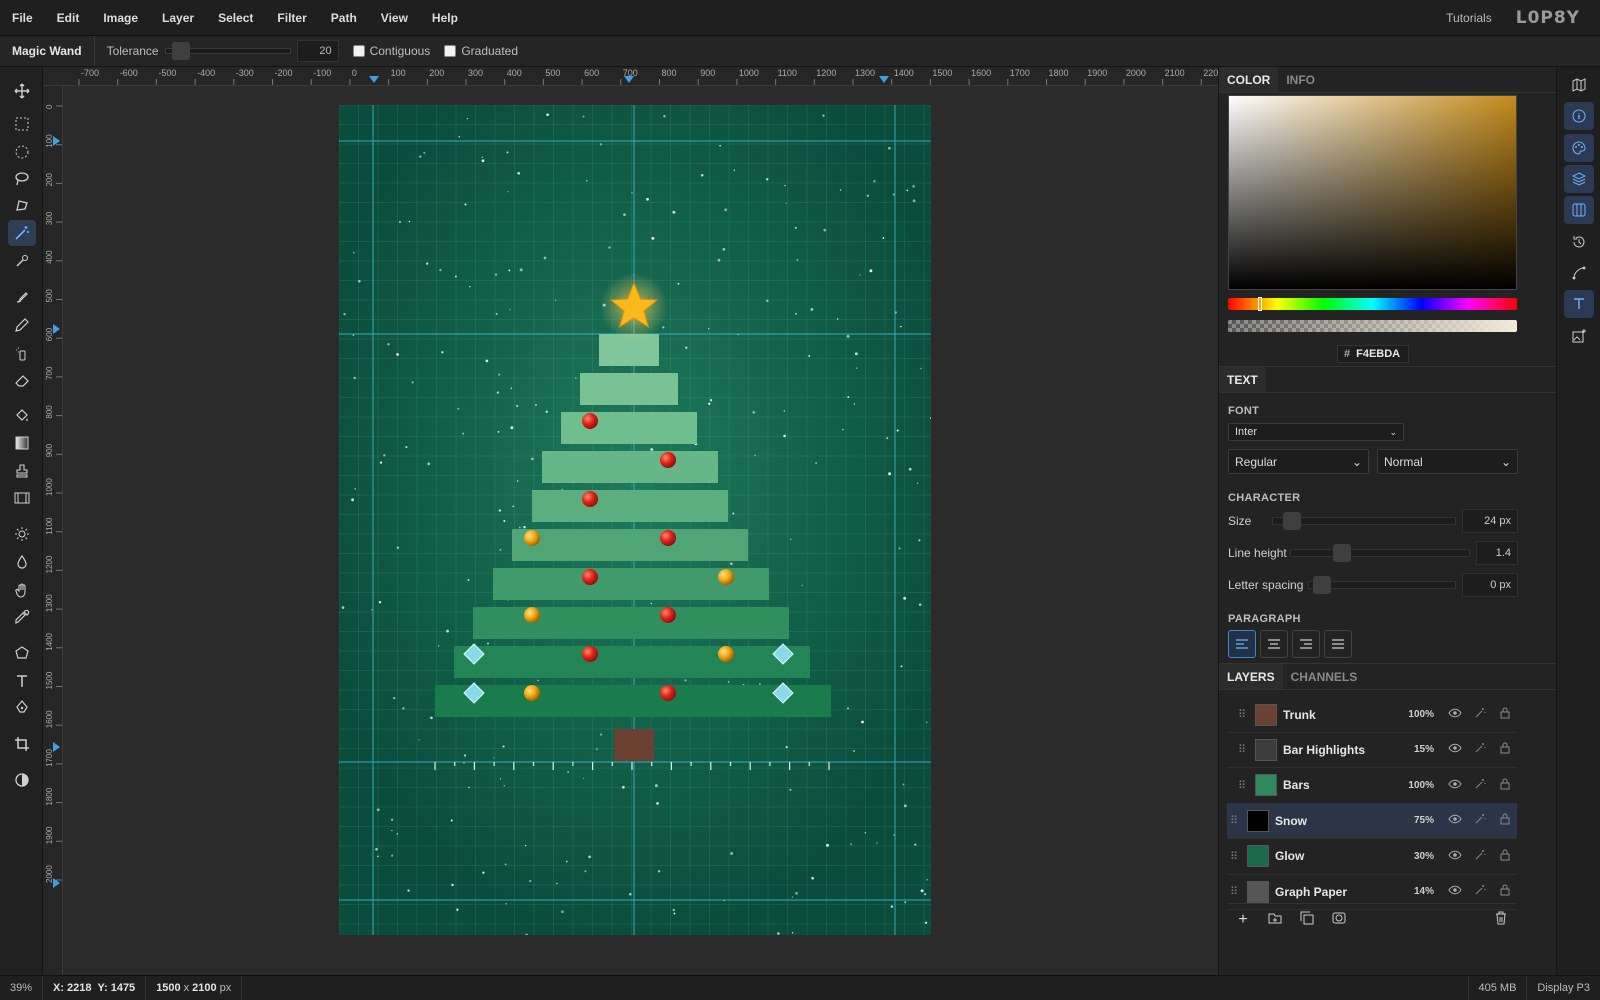 The image size is (1600, 1000). Describe the element at coordinates (1414, 749) in the screenshot. I see `layer-opacity: 15%` at that location.